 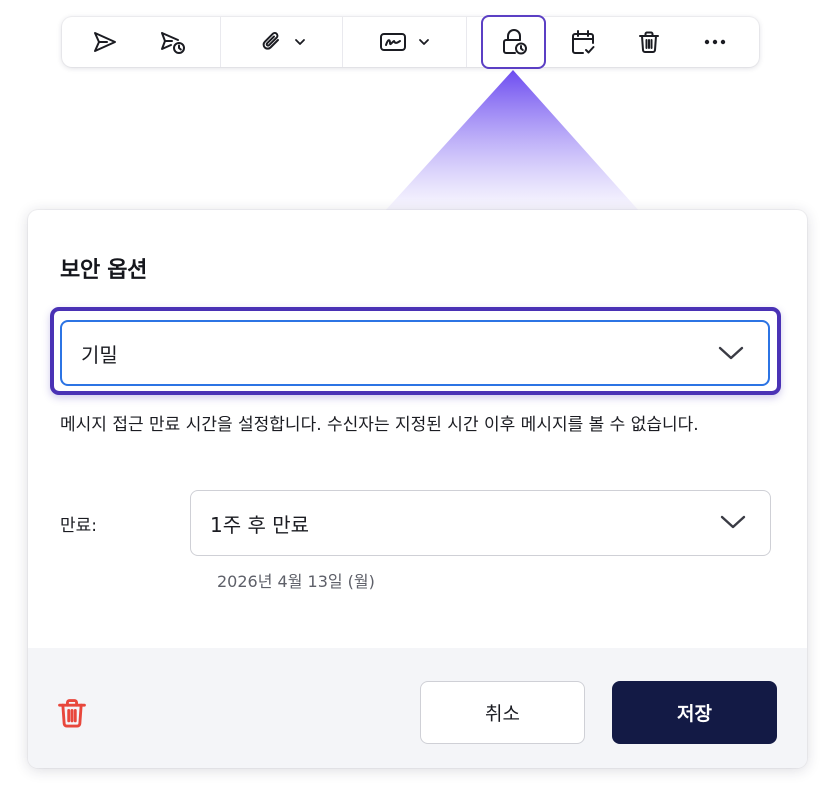 I want to click on calendar-check-icon, so click(x=583, y=42).